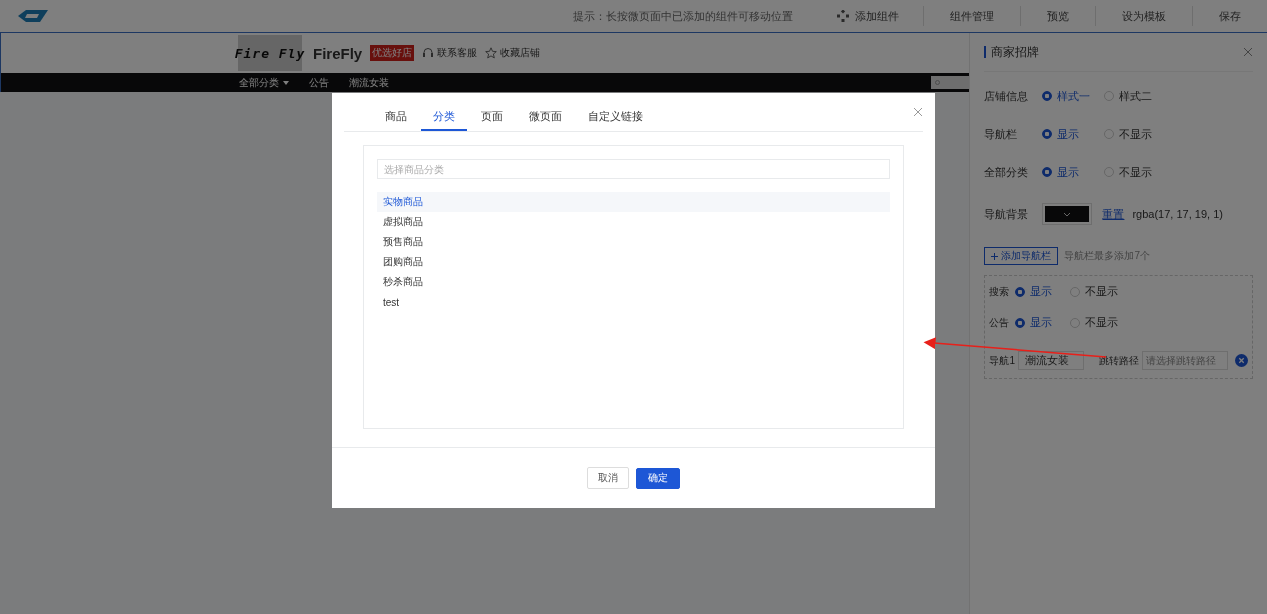 The image size is (1267, 614). I want to click on reset-link: 重置, so click(1113, 214).